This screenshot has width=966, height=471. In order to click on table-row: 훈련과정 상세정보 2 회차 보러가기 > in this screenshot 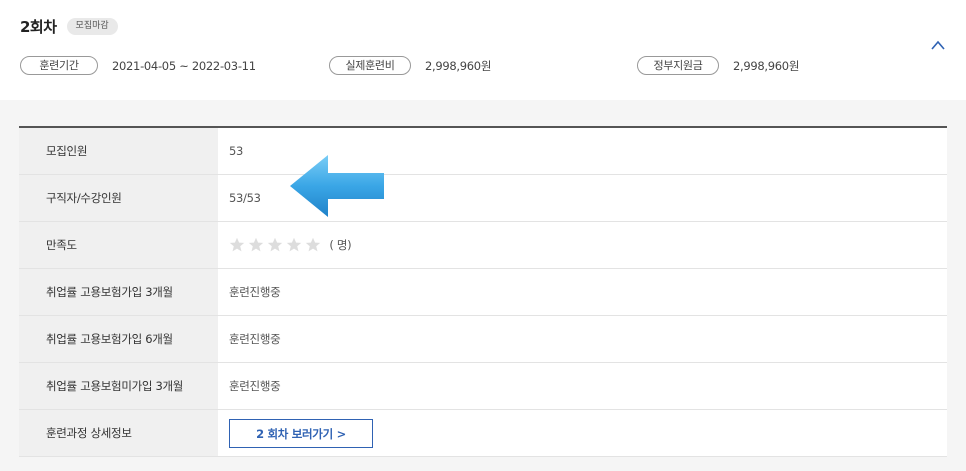, I will do `click(483, 433)`.